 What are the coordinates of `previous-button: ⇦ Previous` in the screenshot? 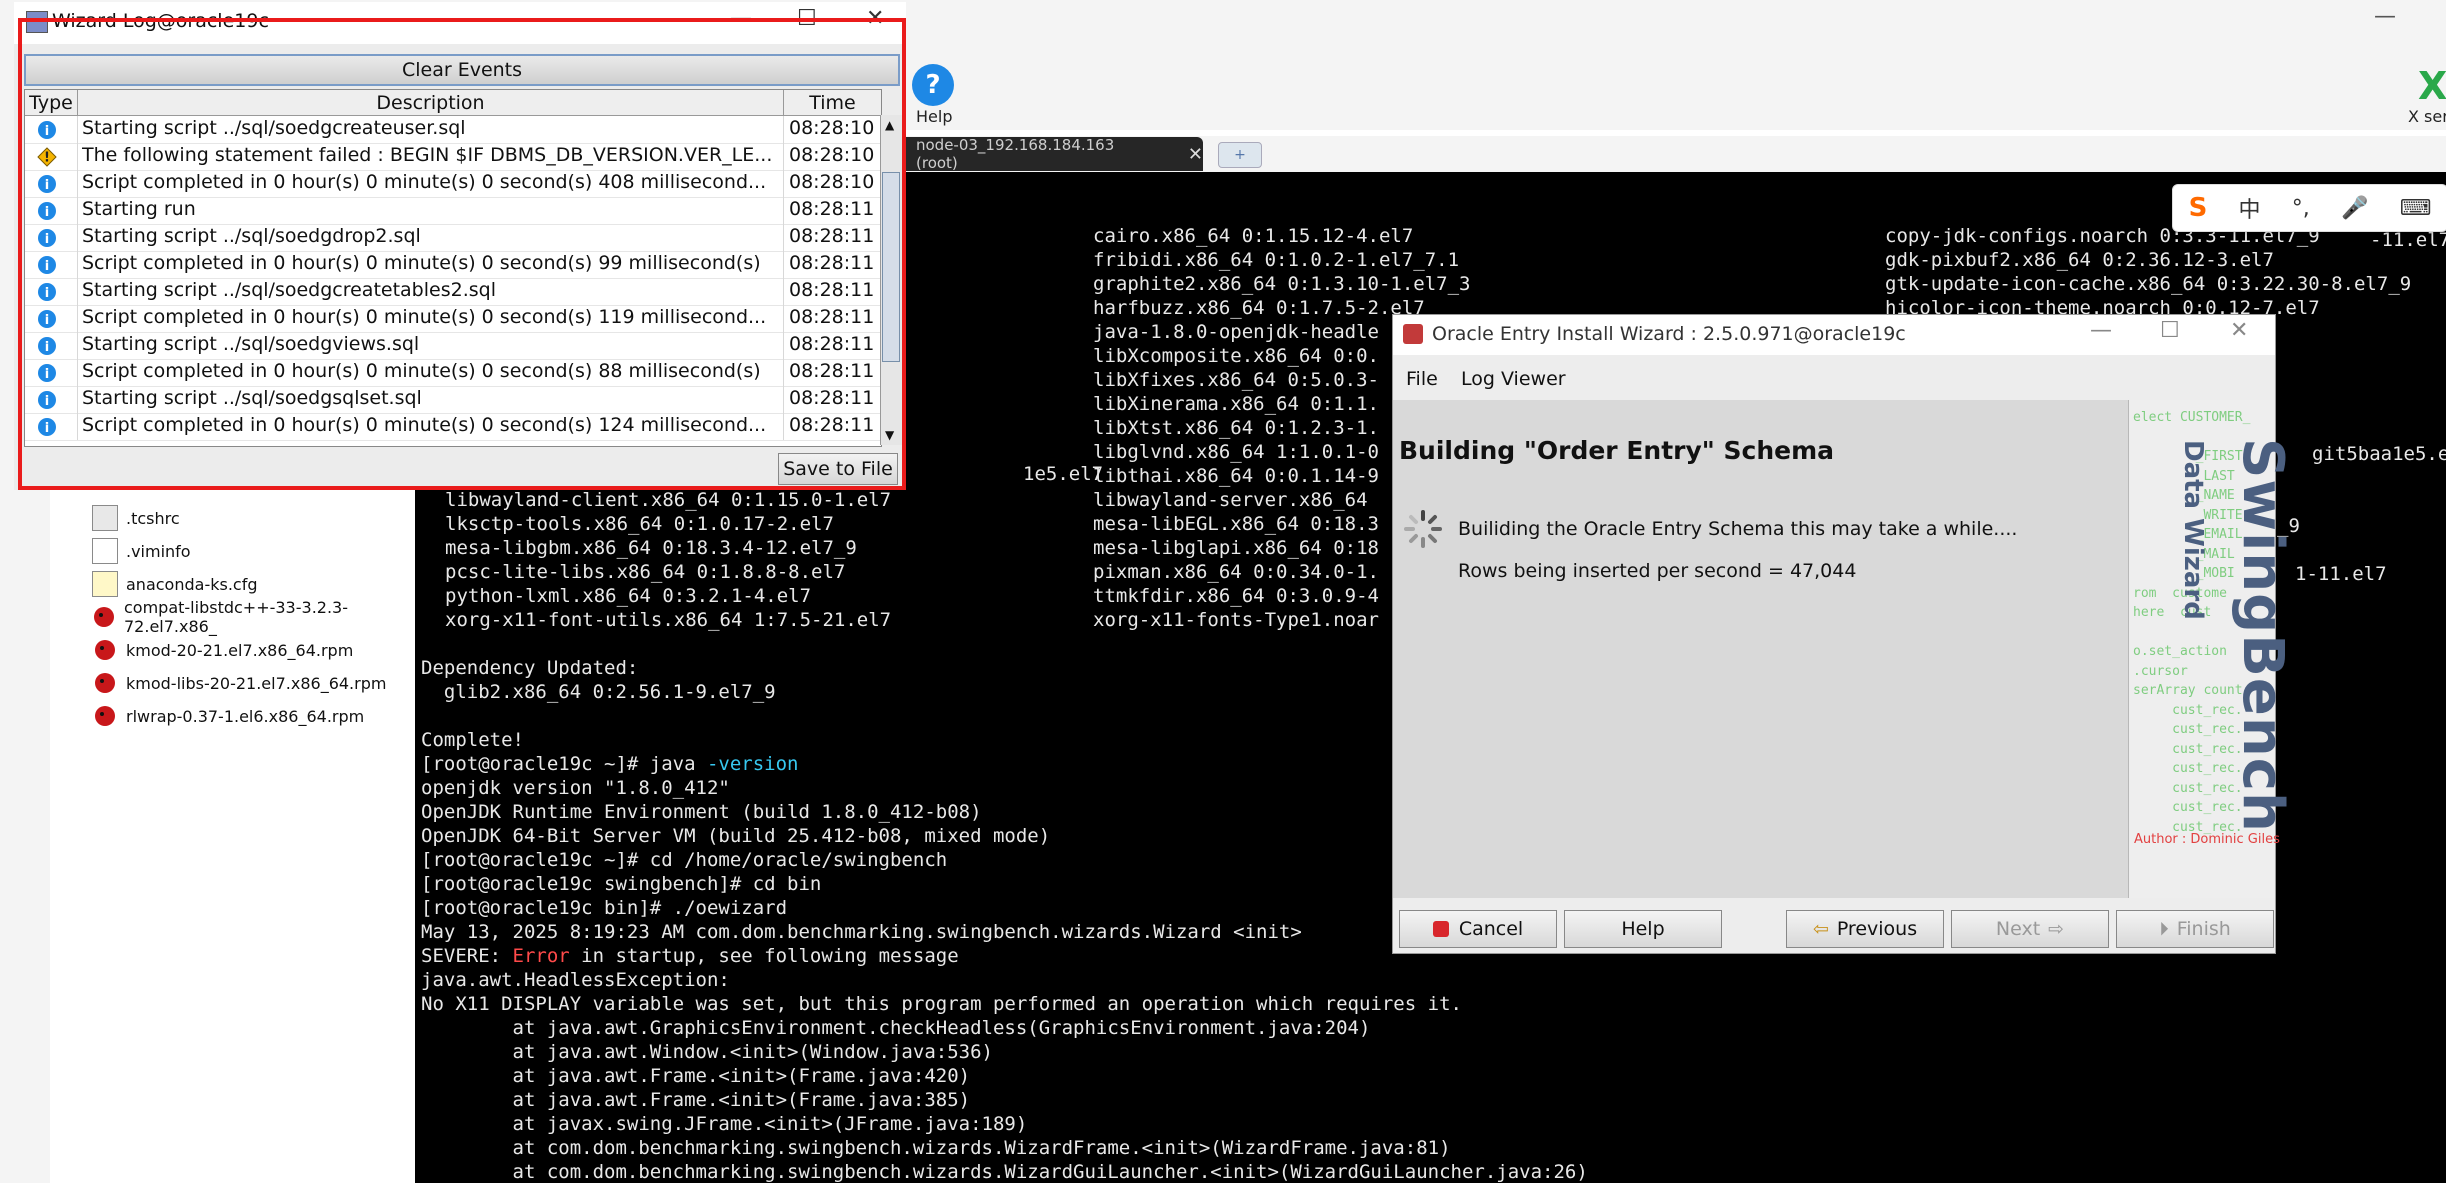 It's located at (1865, 929).